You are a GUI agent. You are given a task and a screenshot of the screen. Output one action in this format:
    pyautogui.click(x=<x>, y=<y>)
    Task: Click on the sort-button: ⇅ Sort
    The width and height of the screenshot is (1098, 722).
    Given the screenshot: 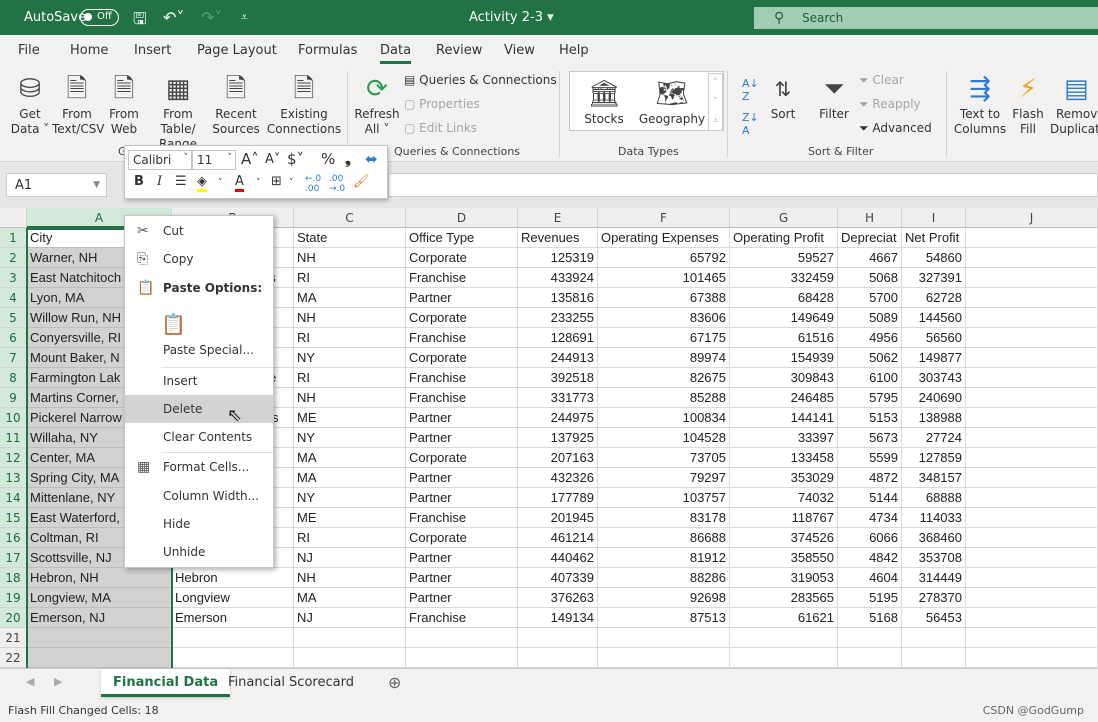 What is the action you would take?
    pyautogui.click(x=783, y=96)
    